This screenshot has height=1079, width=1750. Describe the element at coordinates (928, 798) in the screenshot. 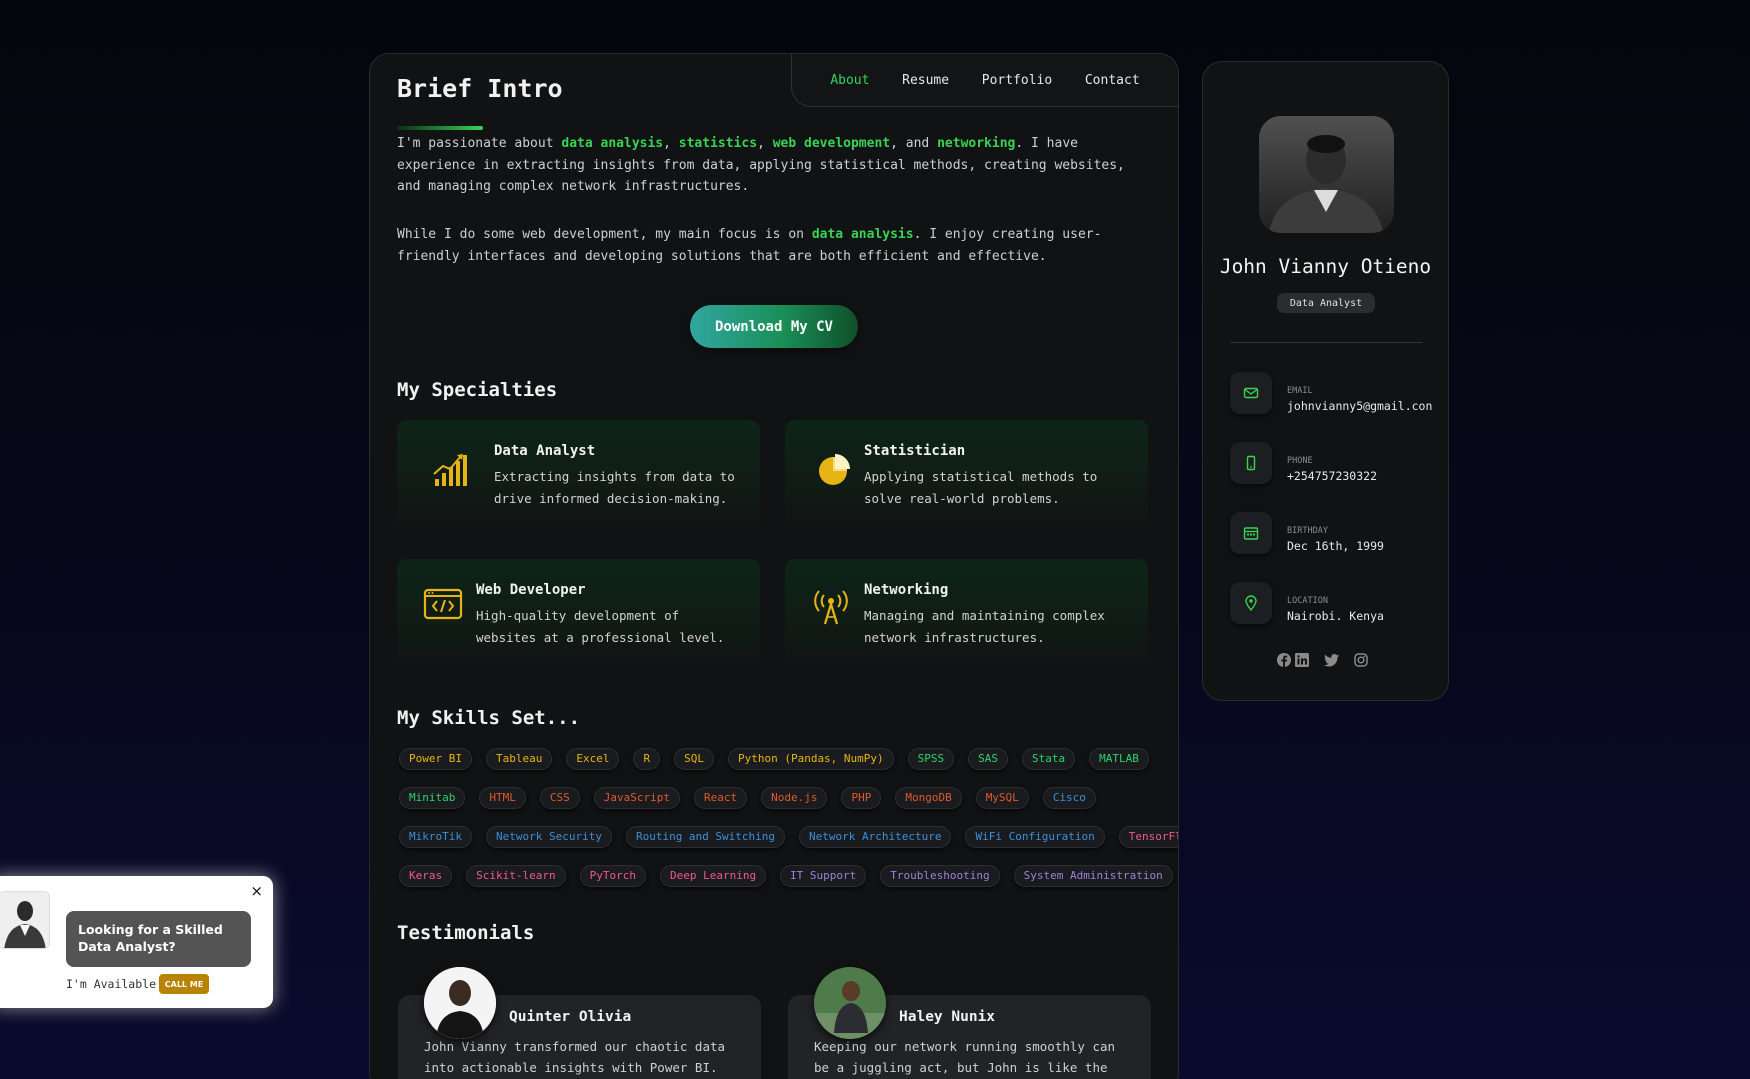

I see `skill-chip: MongoDB` at that location.